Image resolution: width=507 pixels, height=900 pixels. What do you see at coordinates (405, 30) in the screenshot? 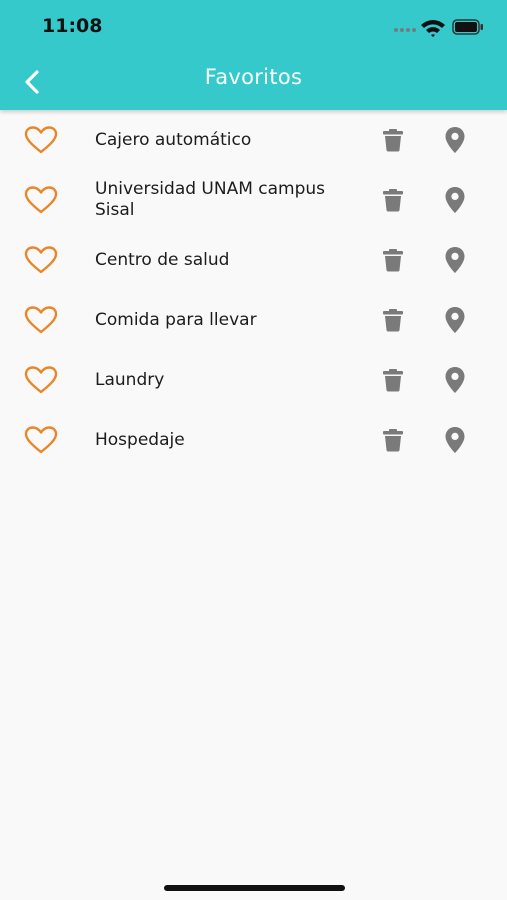
I see `cellular-signal-icon` at bounding box center [405, 30].